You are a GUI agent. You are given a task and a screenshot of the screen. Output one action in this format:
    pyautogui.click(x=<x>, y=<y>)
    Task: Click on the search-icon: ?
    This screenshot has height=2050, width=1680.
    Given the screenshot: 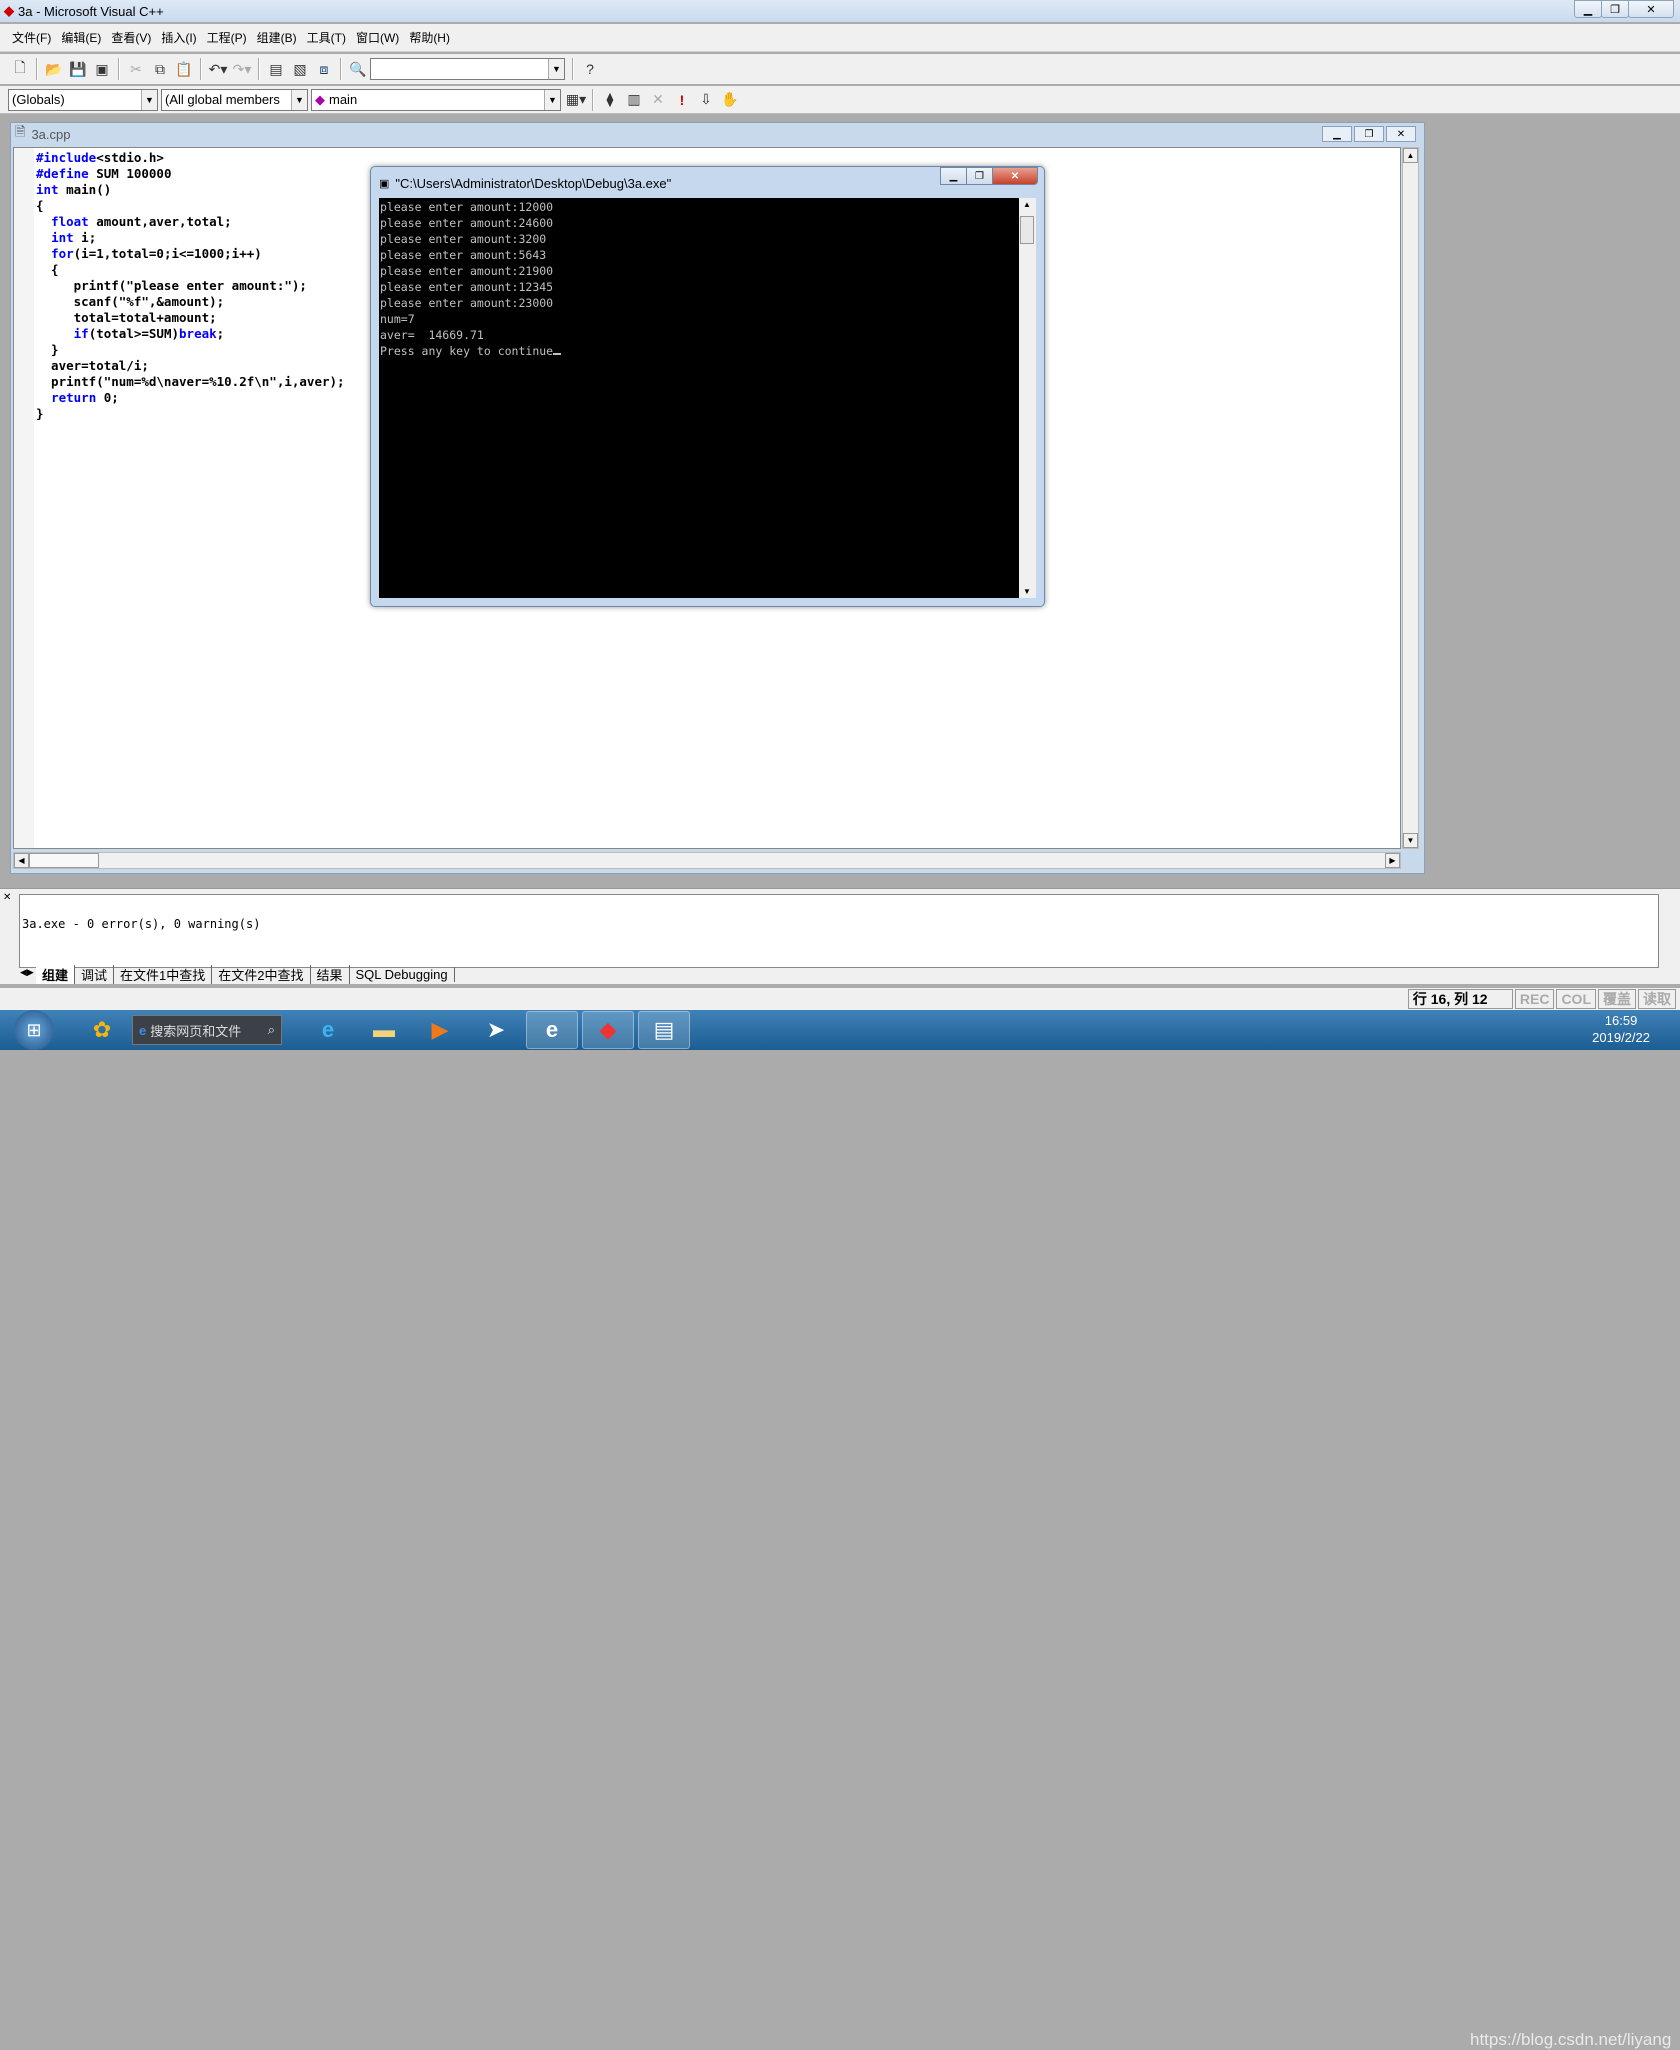 What is the action you would take?
    pyautogui.click(x=590, y=69)
    